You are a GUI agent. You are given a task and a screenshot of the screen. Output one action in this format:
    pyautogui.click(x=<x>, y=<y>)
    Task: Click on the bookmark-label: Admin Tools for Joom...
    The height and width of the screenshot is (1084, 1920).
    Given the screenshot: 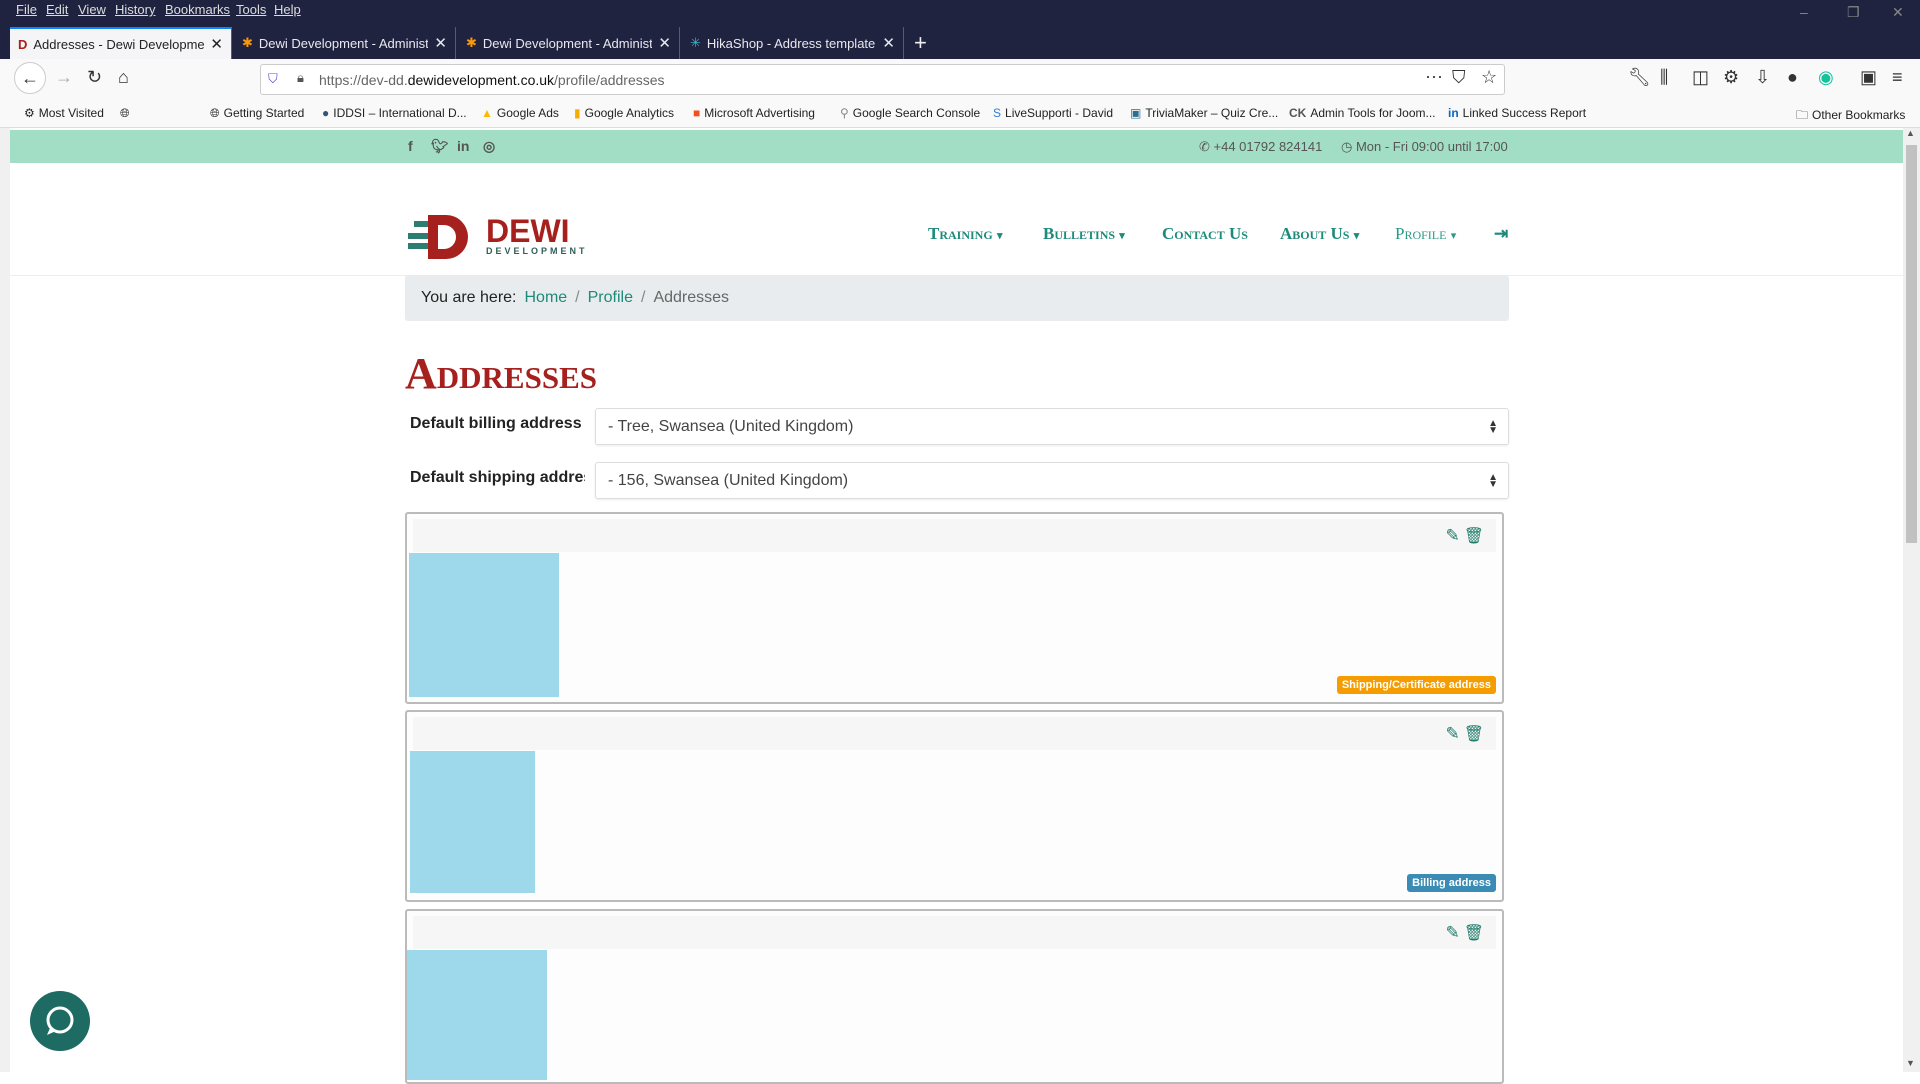 What is the action you would take?
    pyautogui.click(x=1373, y=113)
    